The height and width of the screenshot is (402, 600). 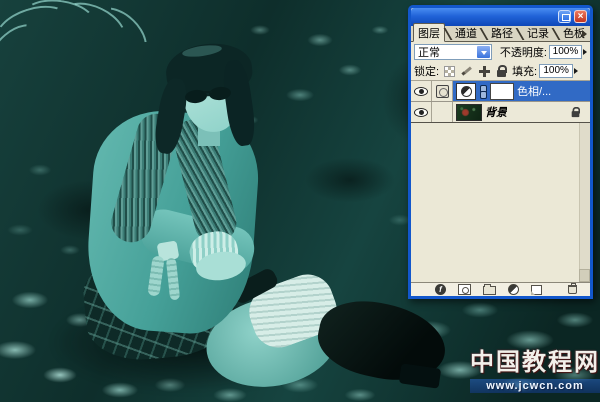 What do you see at coordinates (476, 71) in the screenshot?
I see `lock-buttons` at bounding box center [476, 71].